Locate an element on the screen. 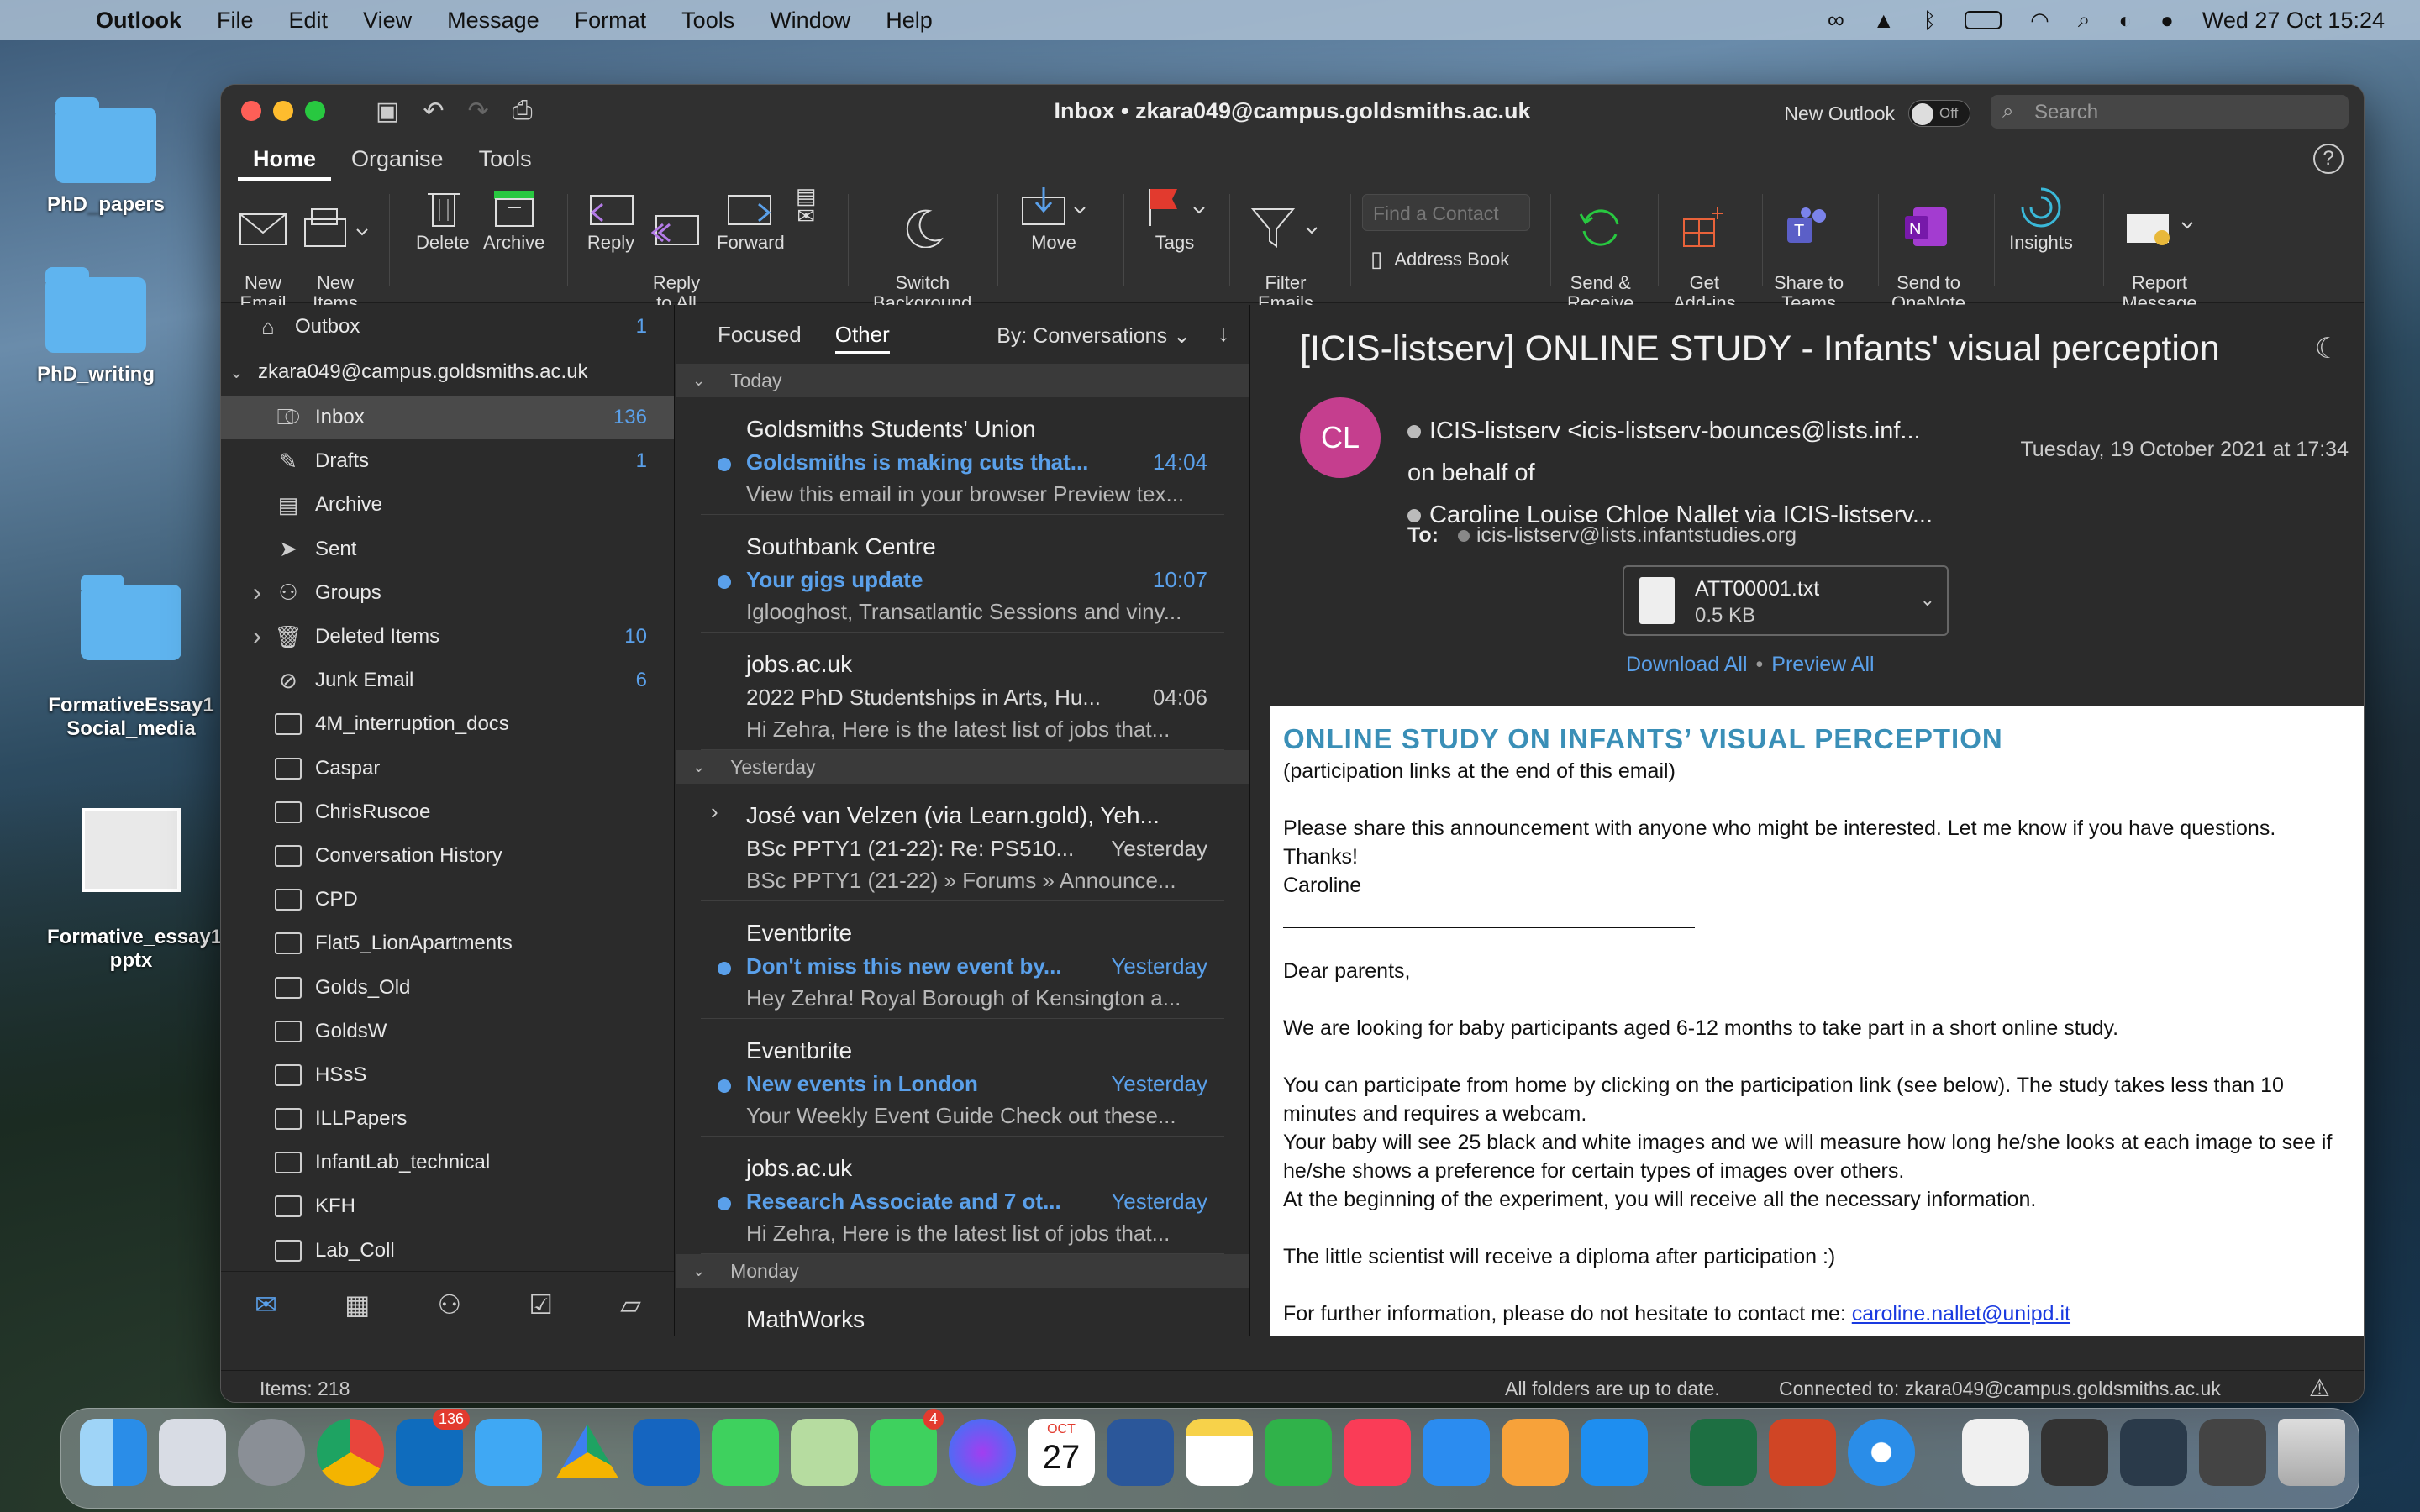  folder-deleted-items: › 🗑 Deleted Items 10 is located at coordinates (448, 637).